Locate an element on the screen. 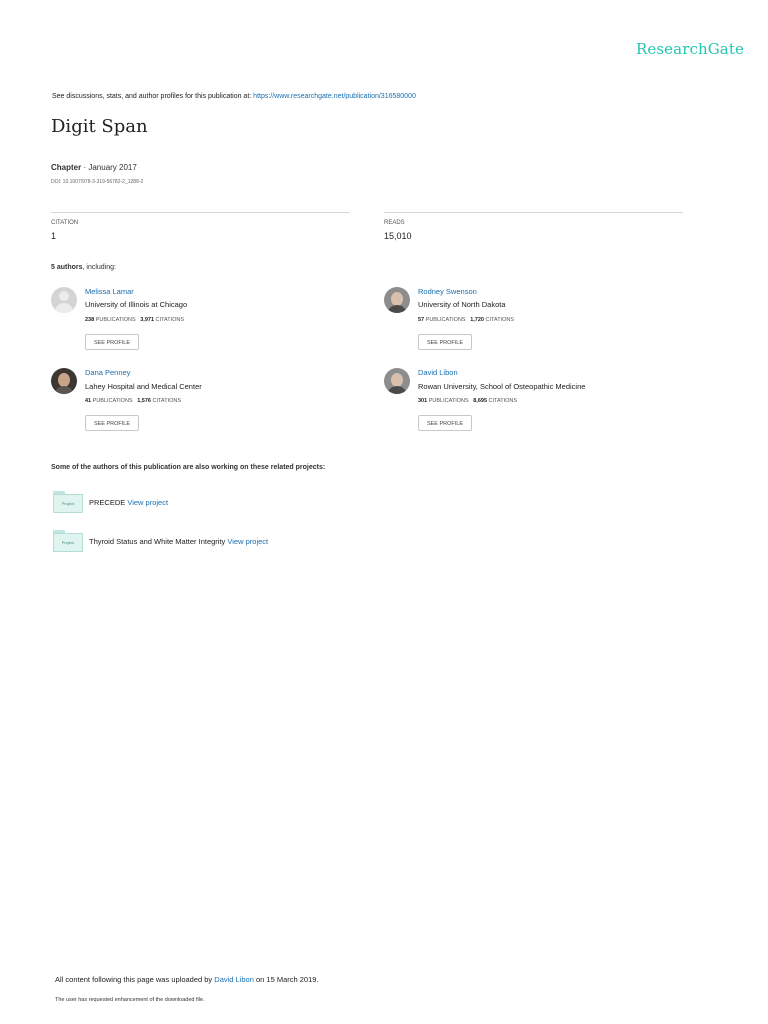  reads-label: READS is located at coordinates (394, 223).